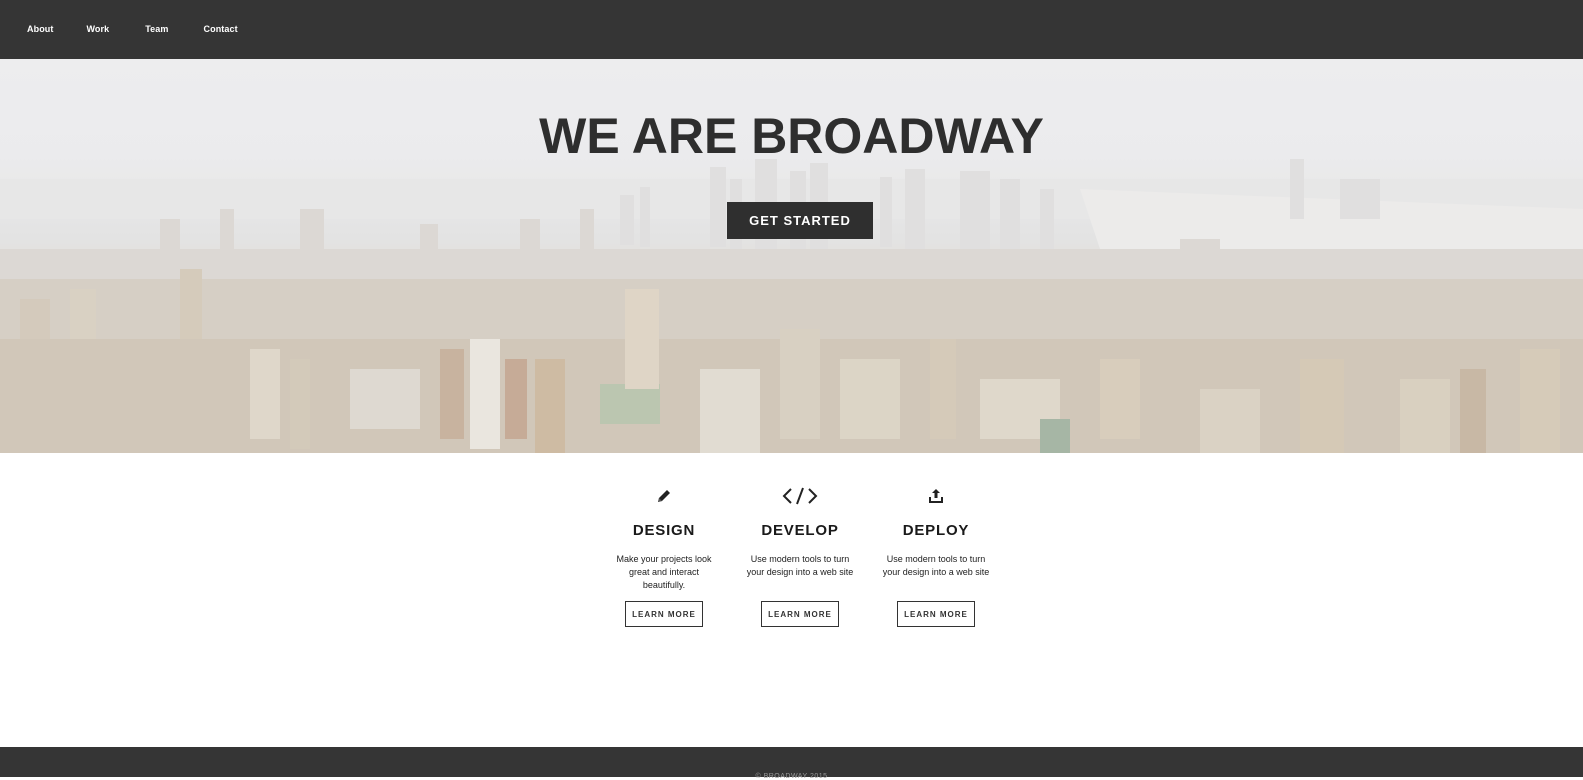  What do you see at coordinates (800, 496) in the screenshot?
I see `code-icon` at bounding box center [800, 496].